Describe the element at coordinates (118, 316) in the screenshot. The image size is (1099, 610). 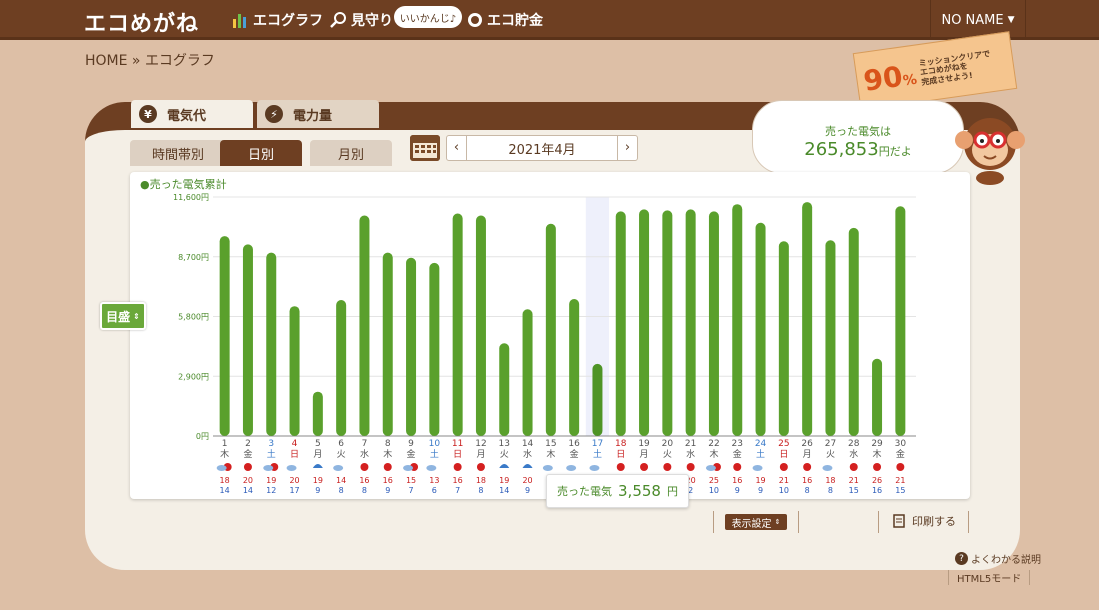
I see `scale-selector-label: 目盛` at that location.